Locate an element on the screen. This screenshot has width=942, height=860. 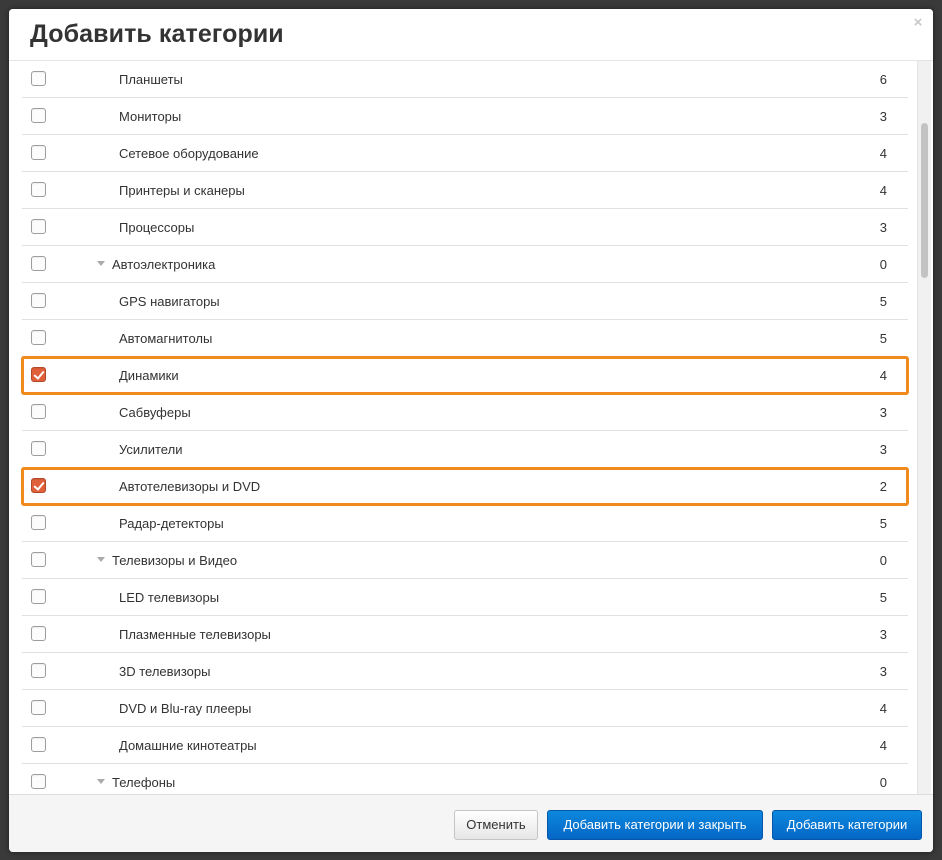
category-row: GPS навигаторы 5 is located at coordinates (465, 301).